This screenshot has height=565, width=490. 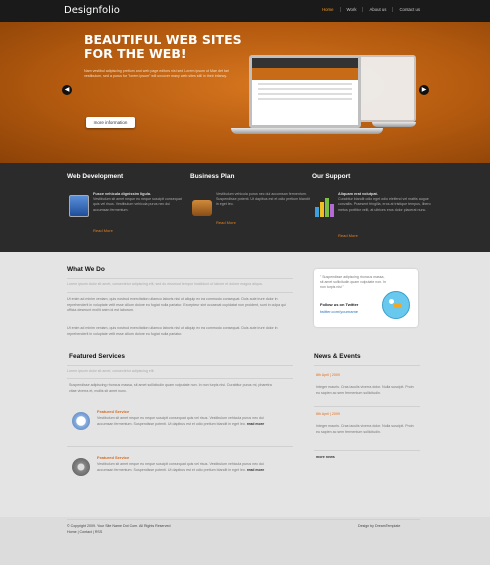 I want to click on twitter-bird-icon, so click(x=396, y=305).